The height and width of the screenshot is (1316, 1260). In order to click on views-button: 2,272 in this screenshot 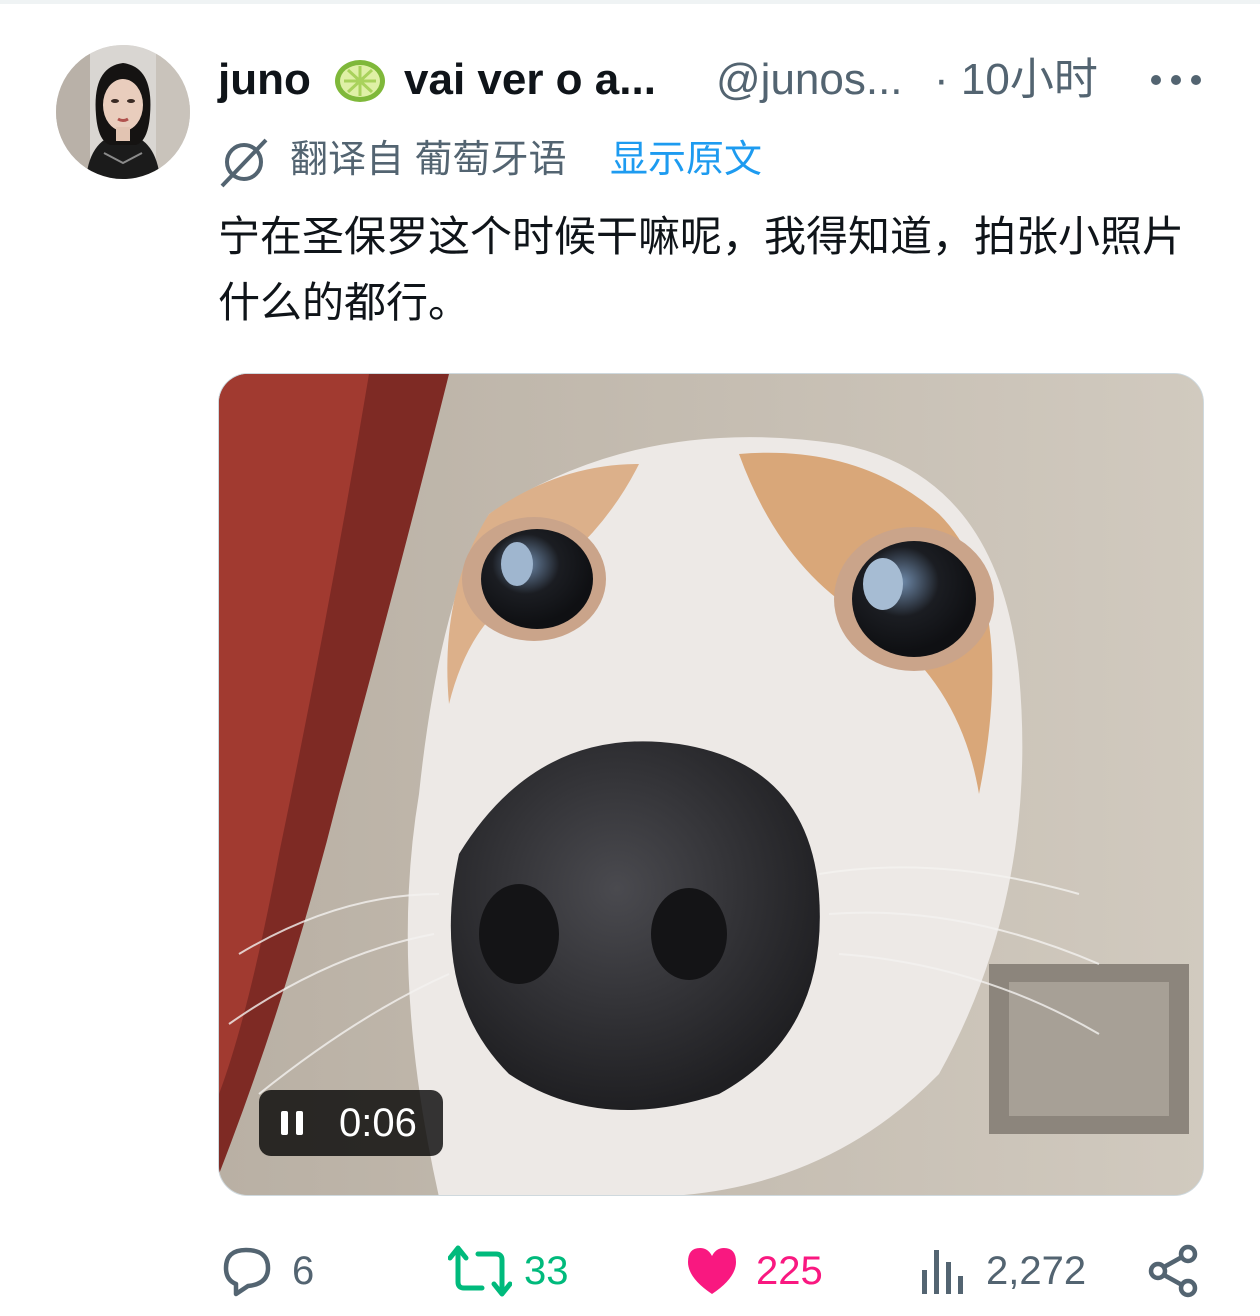, I will do `click(1013, 1271)`.